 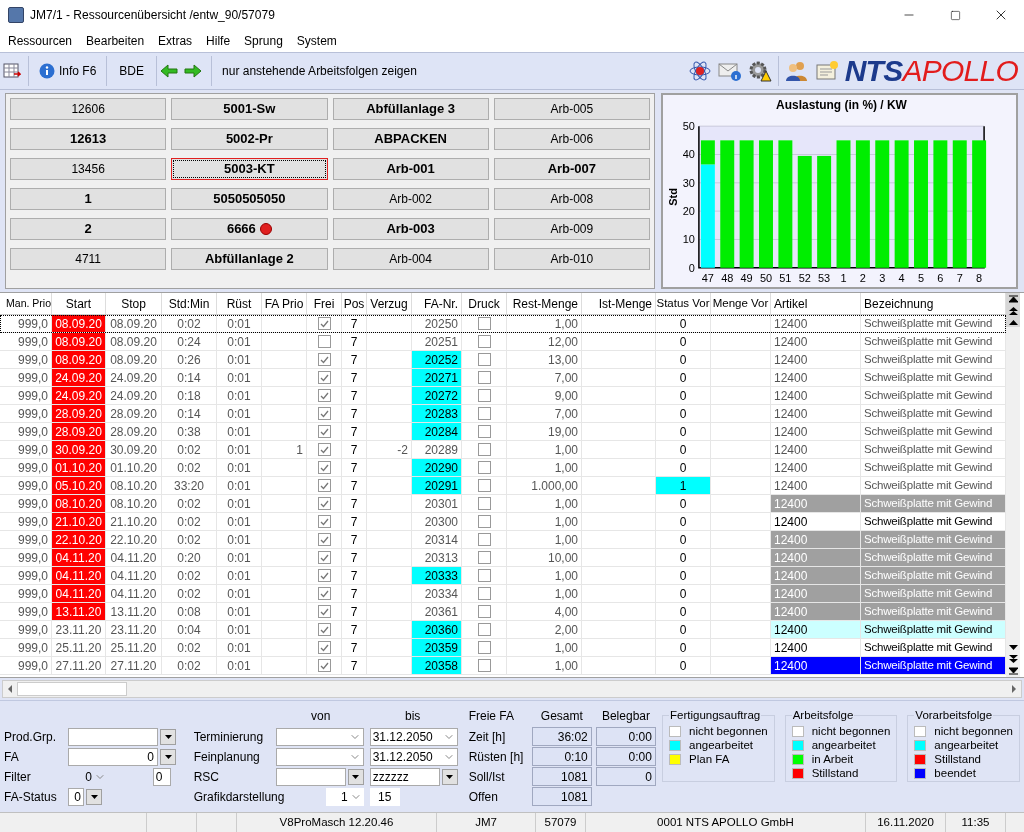 What do you see at coordinates (310, 777) in the screenshot?
I see `rsc-from-field` at bounding box center [310, 777].